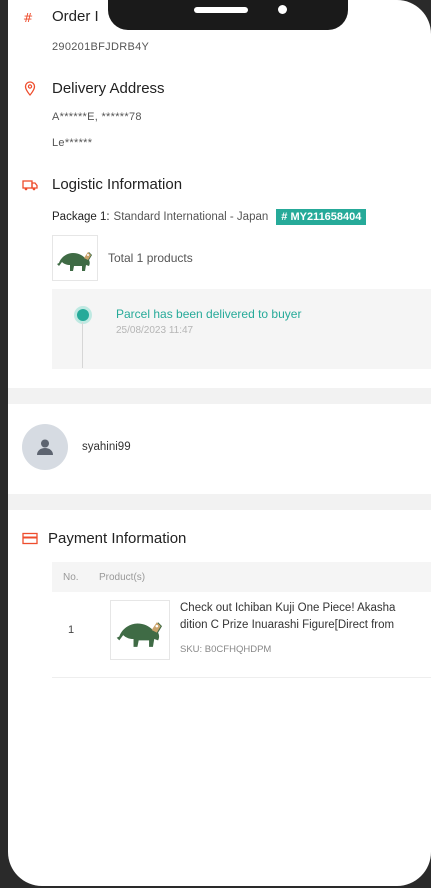 Image resolution: width=431 pixels, height=888 pixels. Describe the element at coordinates (71, 630) in the screenshot. I see `row-number: 1` at that location.